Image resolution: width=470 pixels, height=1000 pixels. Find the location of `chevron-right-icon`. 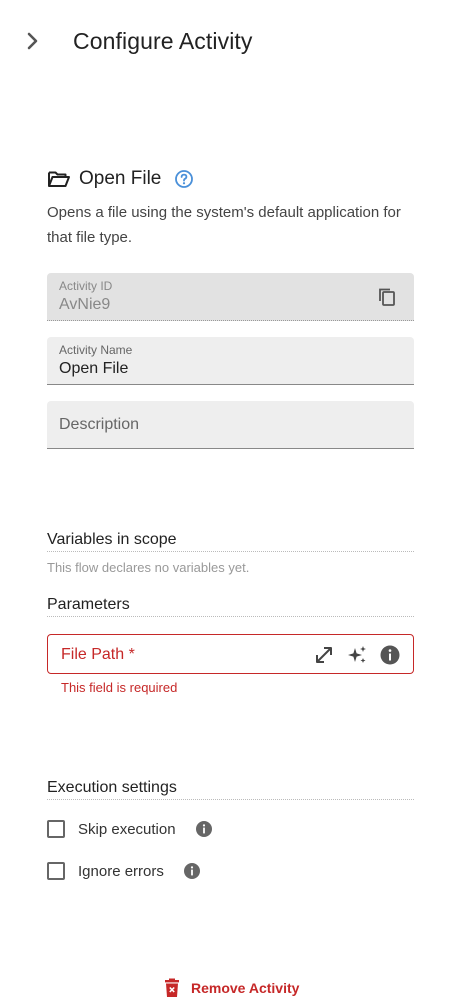

chevron-right-icon is located at coordinates (32, 41).